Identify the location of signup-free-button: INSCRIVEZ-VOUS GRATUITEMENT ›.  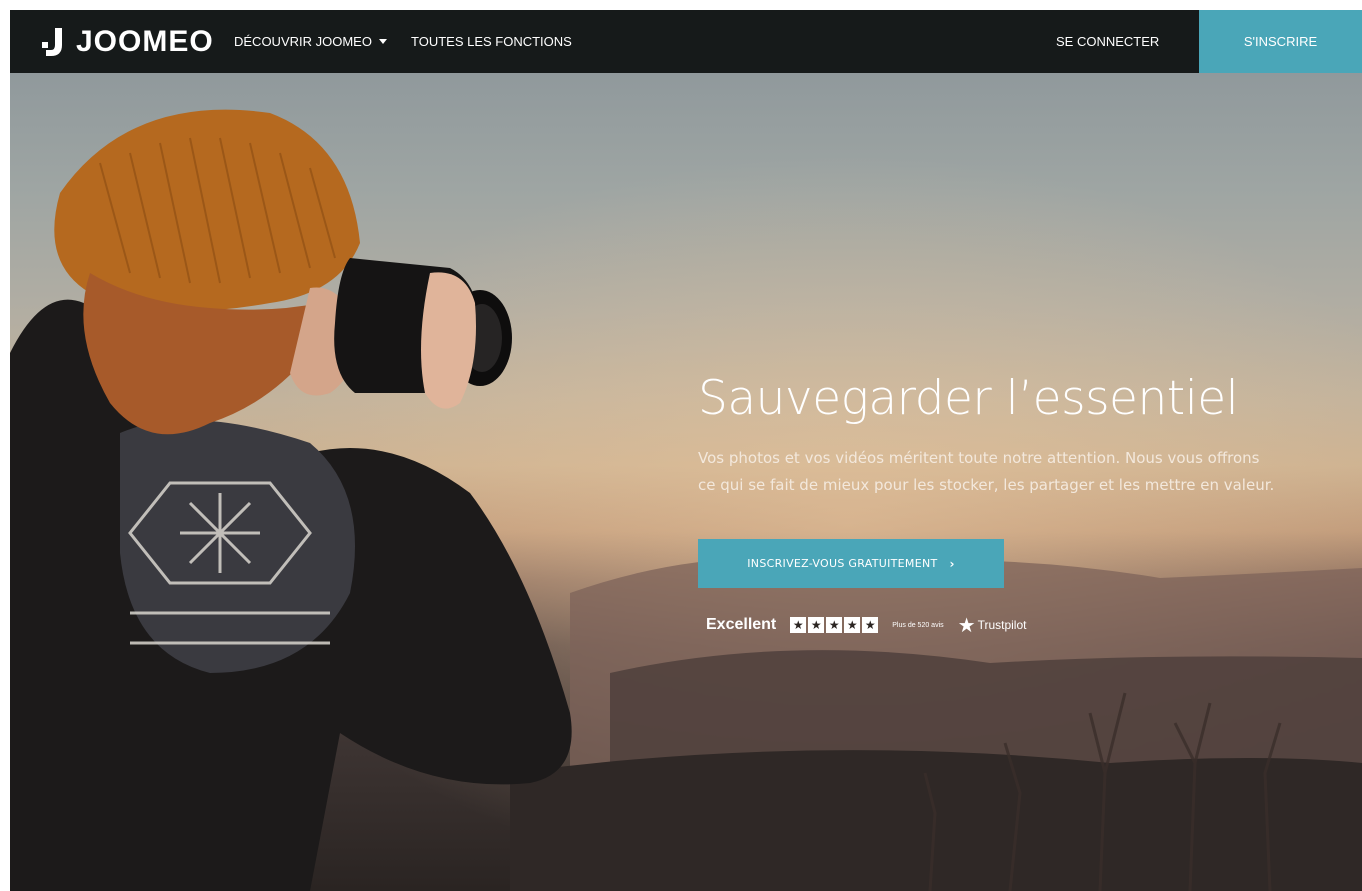
(851, 563).